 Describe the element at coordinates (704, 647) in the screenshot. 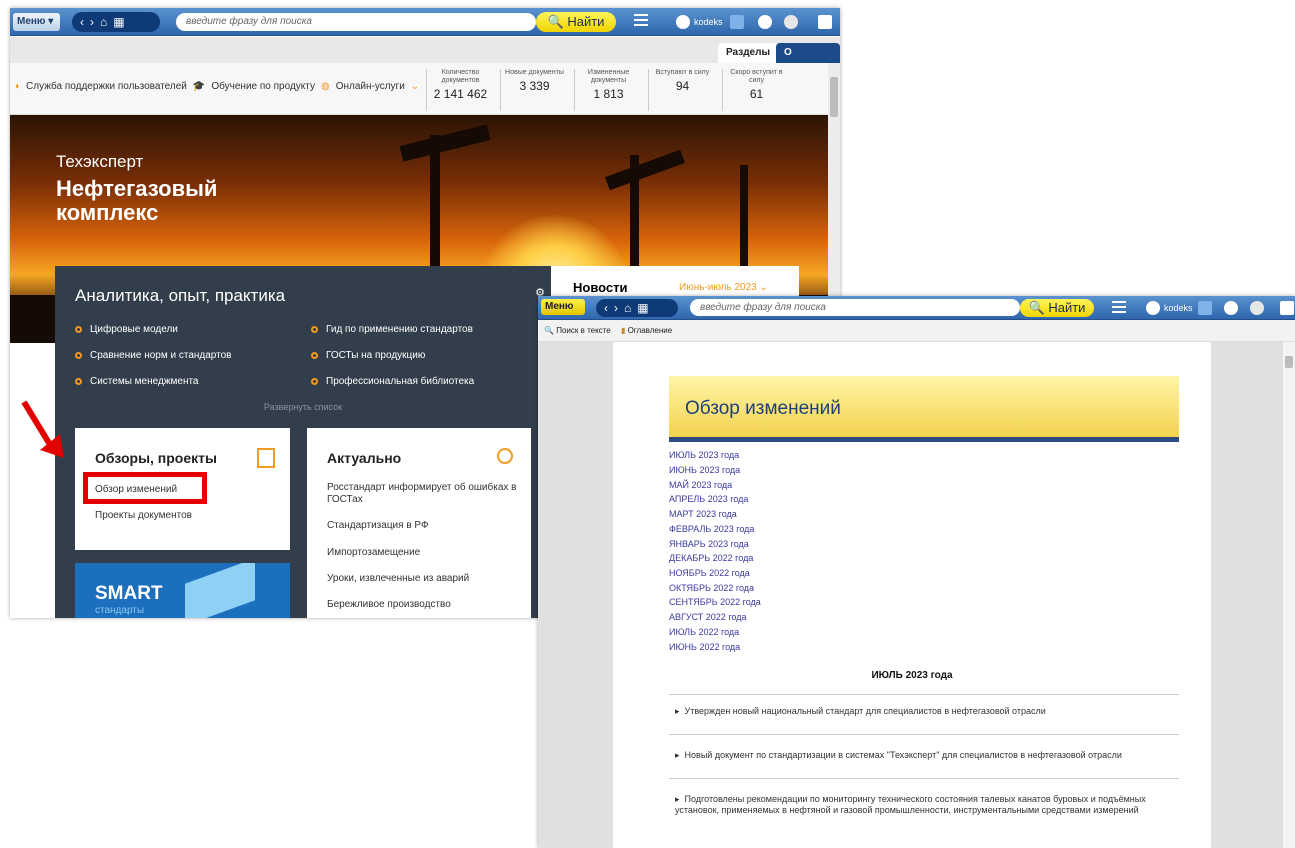

I see `month-link: ИЮНЬ 2022 года` at that location.